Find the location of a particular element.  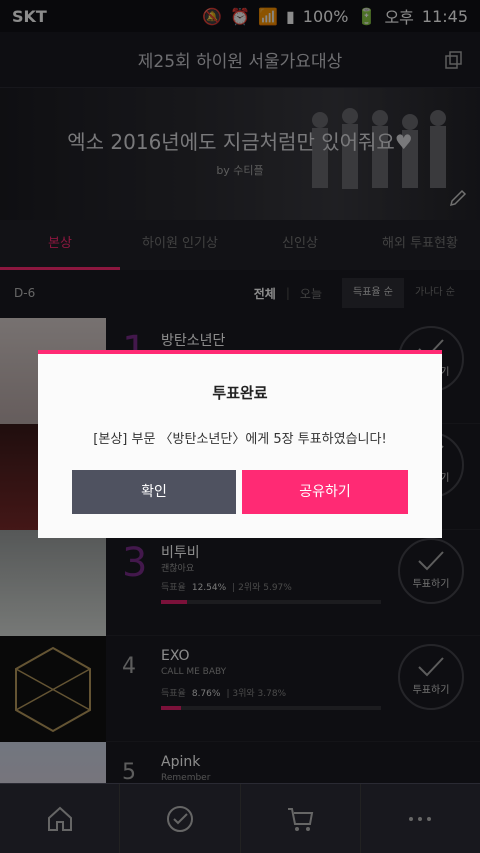

home-icon is located at coordinates (59, 818).